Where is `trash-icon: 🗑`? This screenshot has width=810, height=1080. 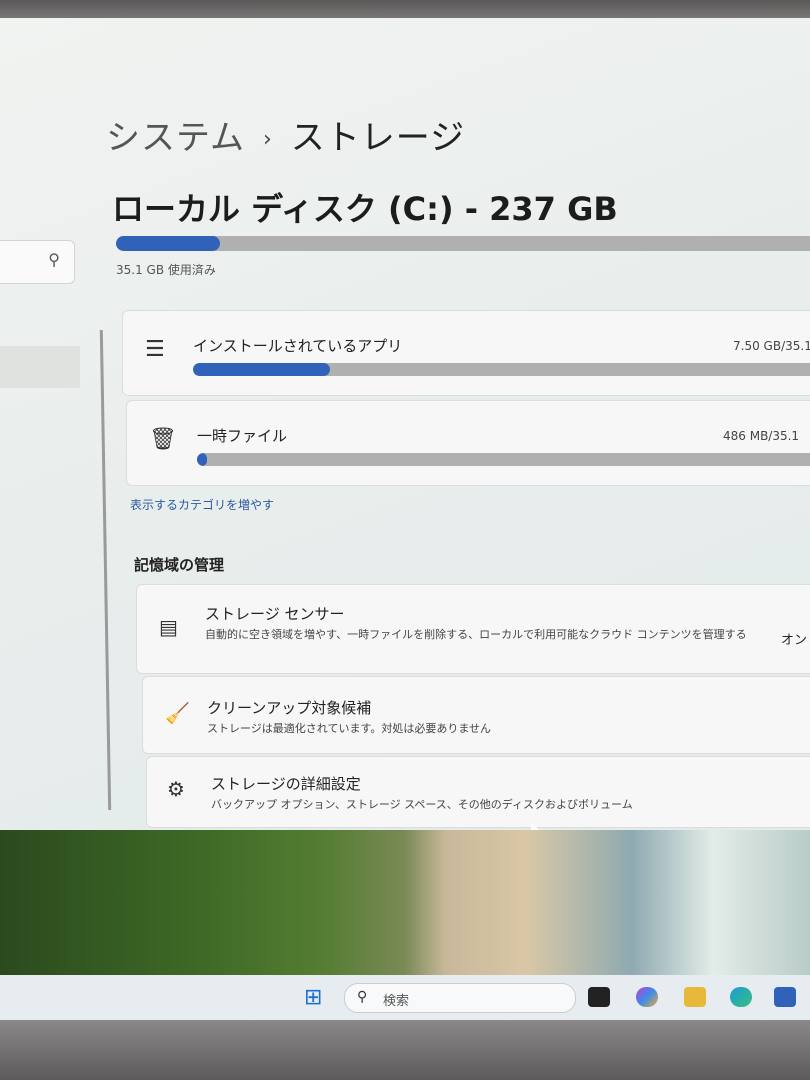
trash-icon: 🗑 is located at coordinates (163, 439).